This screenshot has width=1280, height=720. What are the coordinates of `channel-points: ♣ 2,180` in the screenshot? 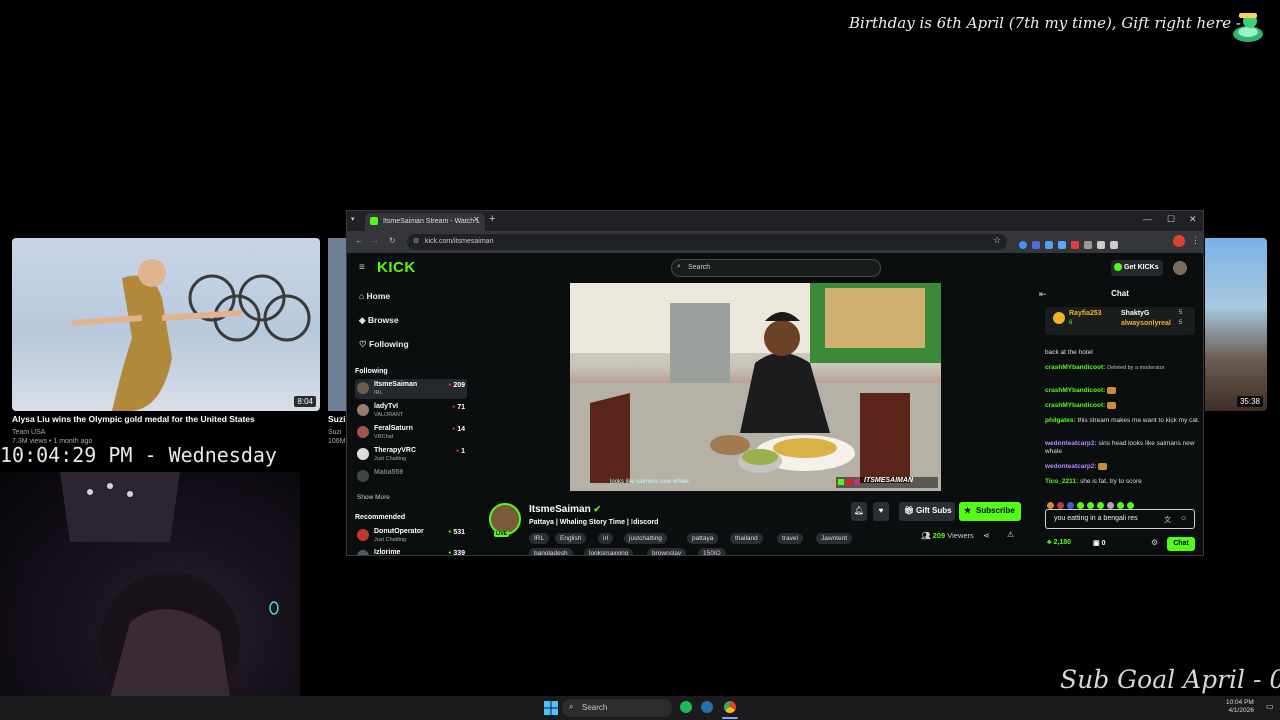 It's located at (1059, 542).